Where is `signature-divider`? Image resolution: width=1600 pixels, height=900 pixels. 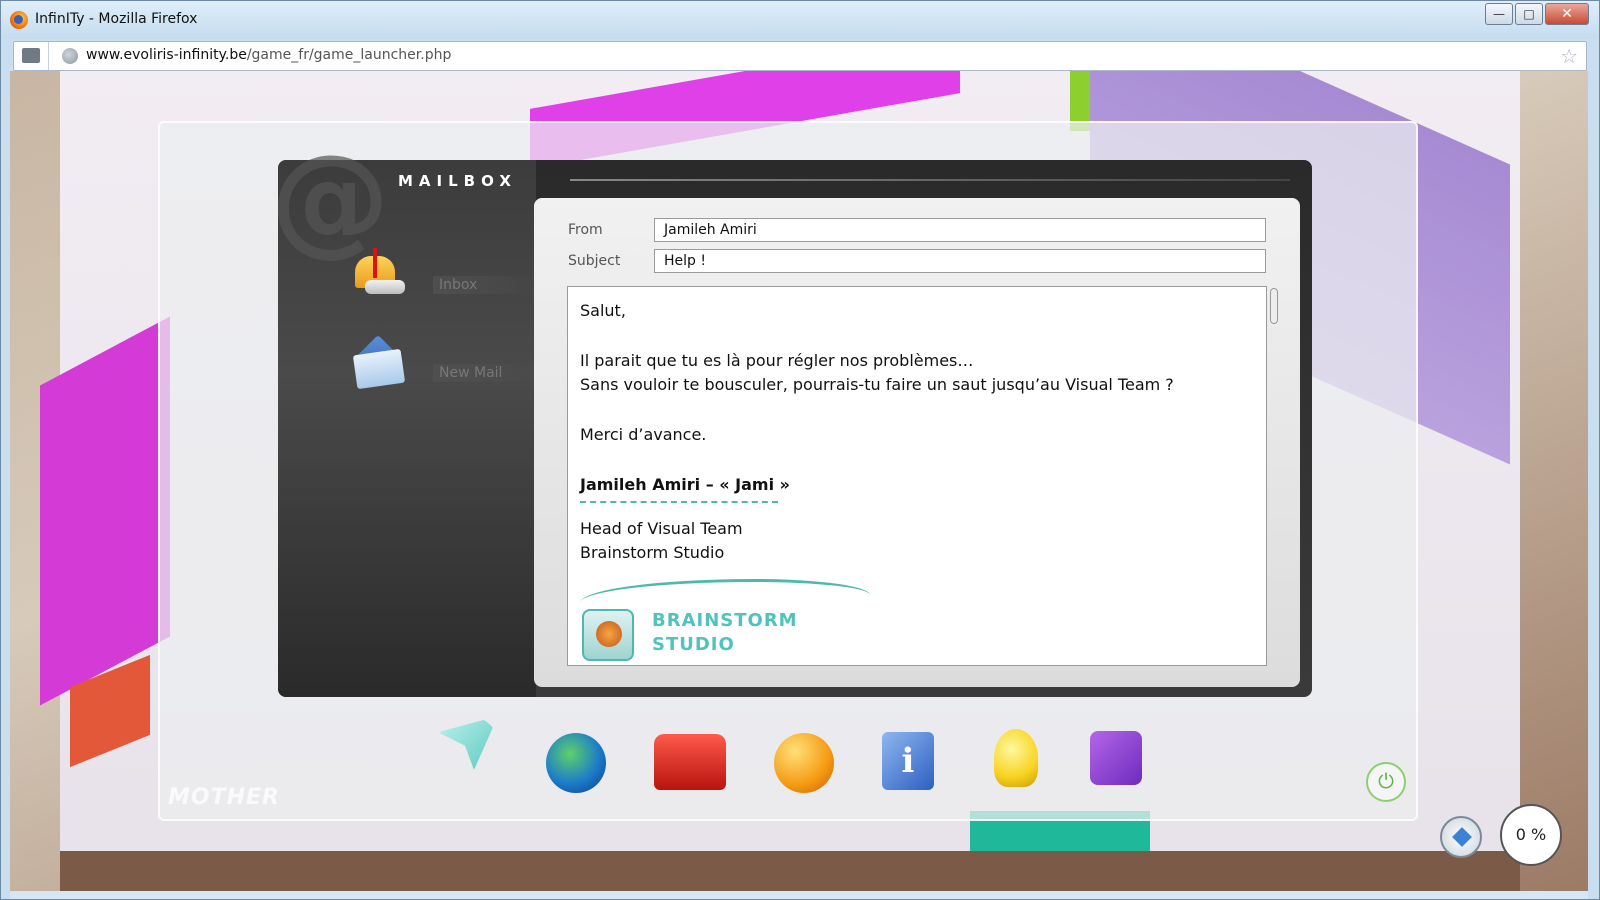
signature-divider is located at coordinates (679, 502).